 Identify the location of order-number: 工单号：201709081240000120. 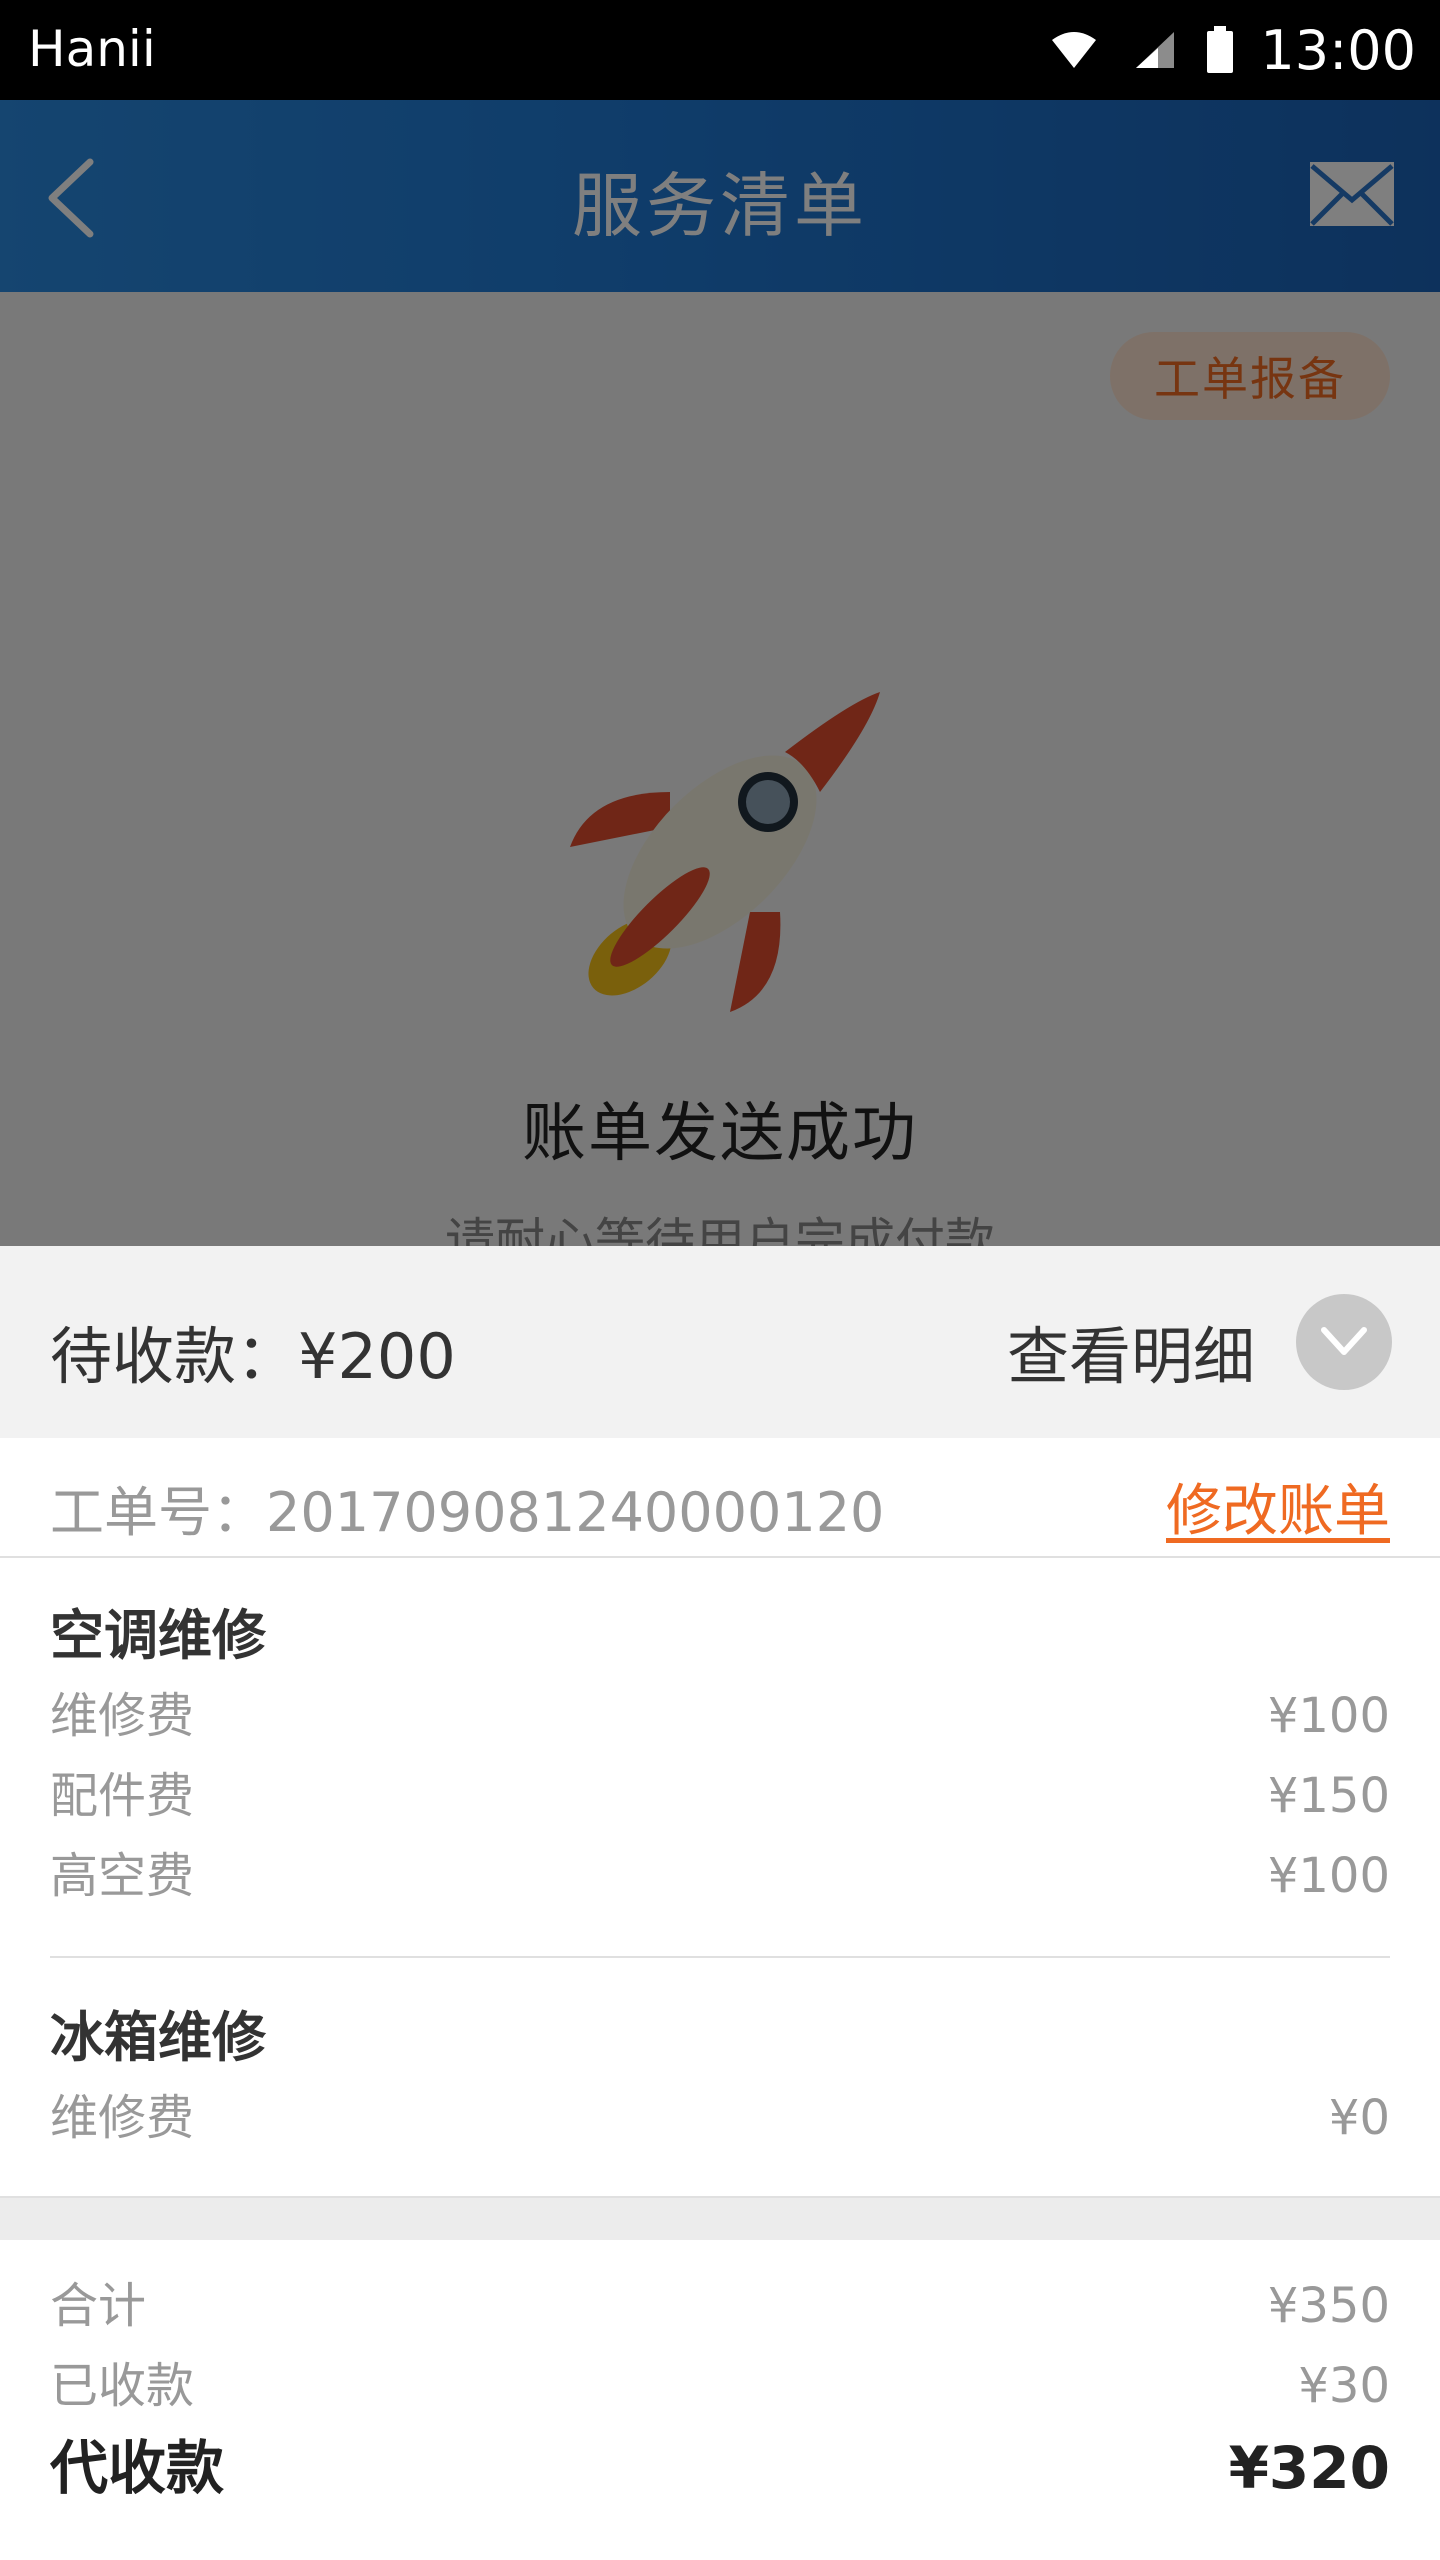
(467, 1512).